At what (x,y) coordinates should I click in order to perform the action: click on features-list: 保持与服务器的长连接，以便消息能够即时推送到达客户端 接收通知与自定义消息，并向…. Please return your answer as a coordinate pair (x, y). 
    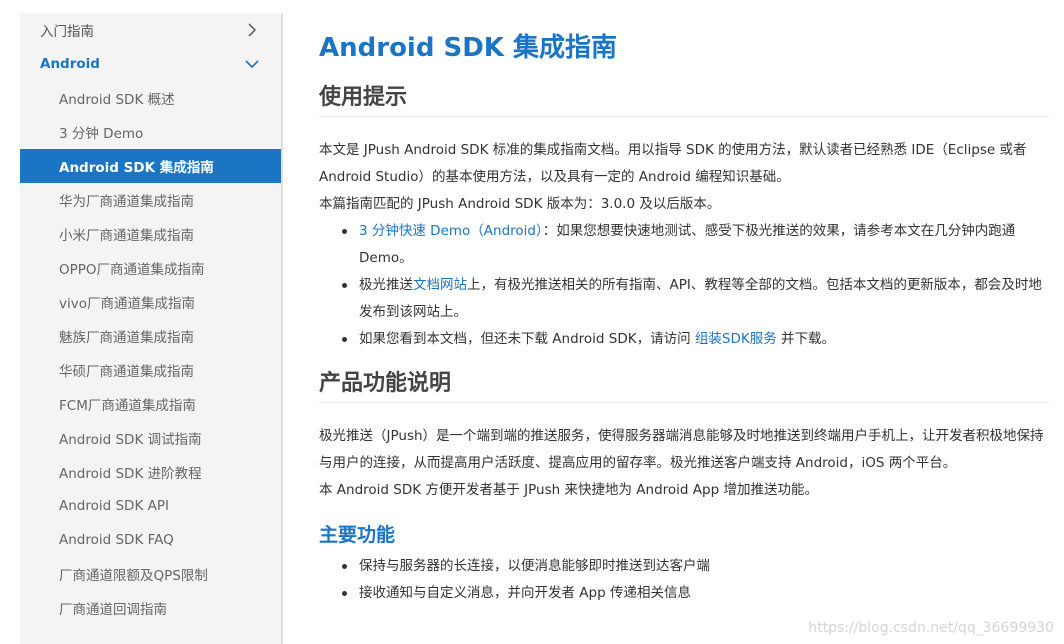
    Looking at the image, I should click on (684, 580).